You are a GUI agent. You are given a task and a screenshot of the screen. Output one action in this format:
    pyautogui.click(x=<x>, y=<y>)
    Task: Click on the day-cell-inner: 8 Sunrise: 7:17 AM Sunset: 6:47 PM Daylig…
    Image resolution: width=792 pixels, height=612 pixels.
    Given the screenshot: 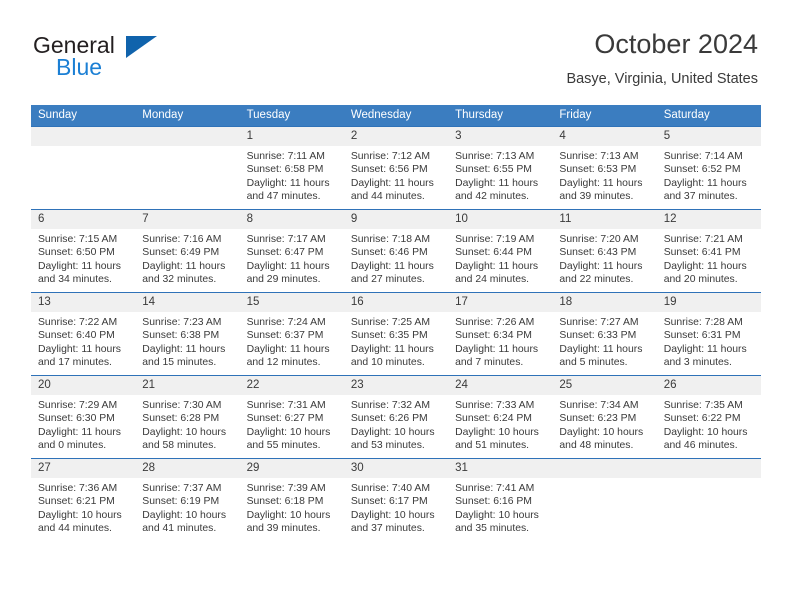 What is the action you would take?
    pyautogui.click(x=291, y=251)
    